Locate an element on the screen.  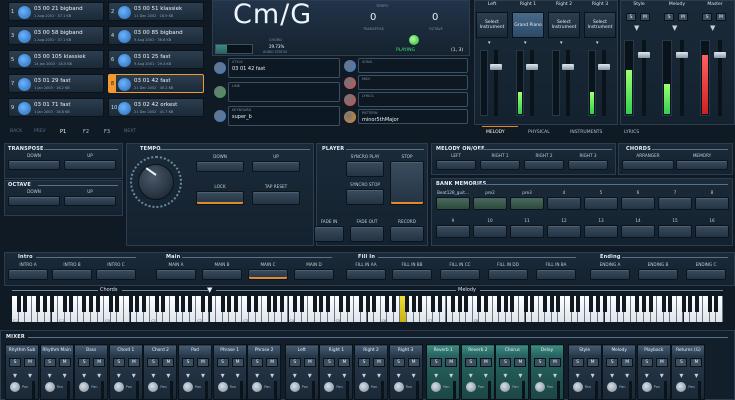
mixer-channel: Right 3 S M ▾ ▾ Pan is located at coordinates (405, 372).